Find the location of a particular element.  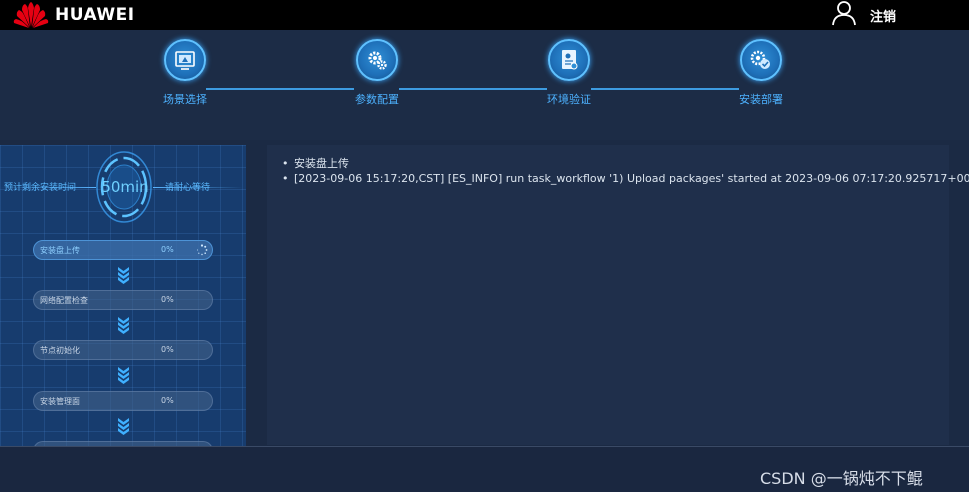

step-label: 参数配置 is located at coordinates (377, 99).